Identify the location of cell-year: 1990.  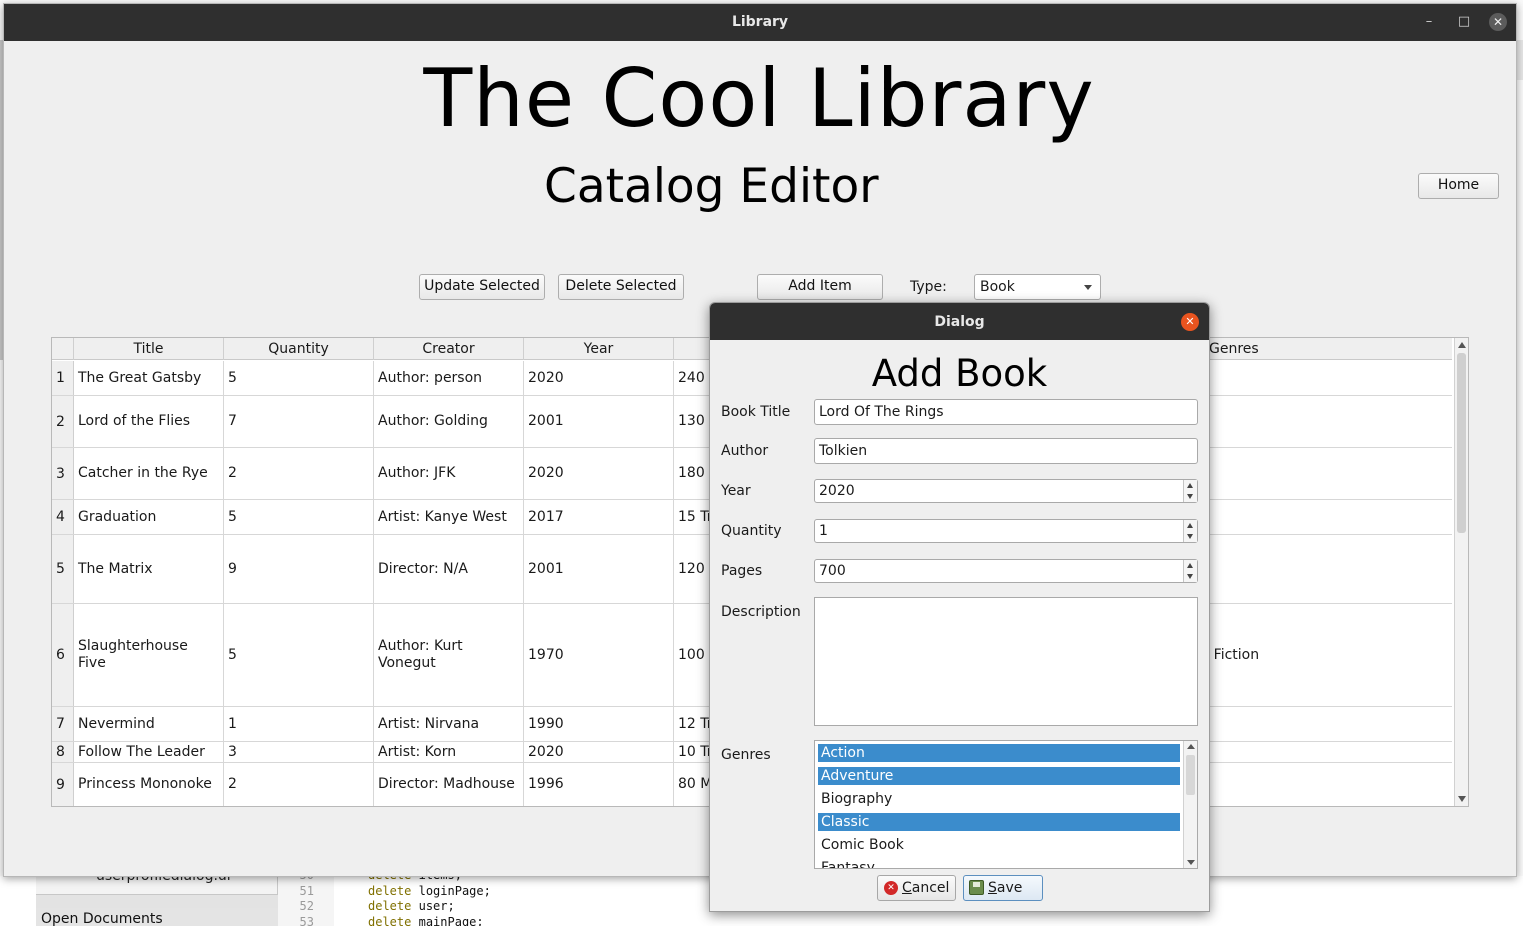
(599, 724).